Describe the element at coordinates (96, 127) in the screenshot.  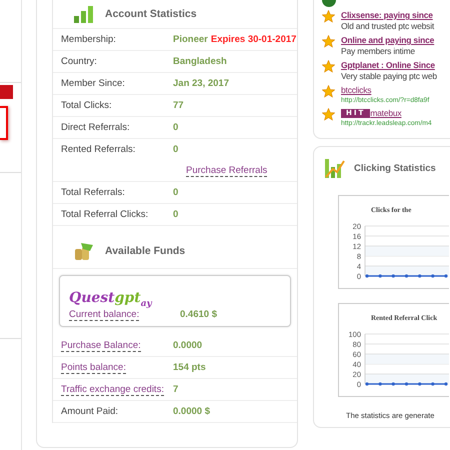
I see `field-label: Direct Referrals:` at that location.